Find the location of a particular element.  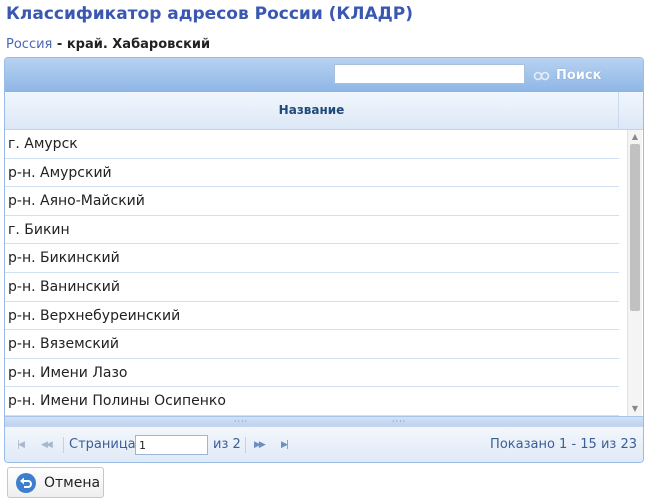

table-row: г. Бикин is located at coordinates (312, 230).